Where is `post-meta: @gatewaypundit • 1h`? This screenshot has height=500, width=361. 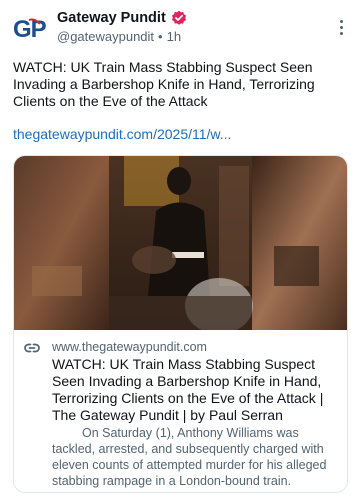
post-meta: @gatewaypundit • 1h is located at coordinates (119, 36).